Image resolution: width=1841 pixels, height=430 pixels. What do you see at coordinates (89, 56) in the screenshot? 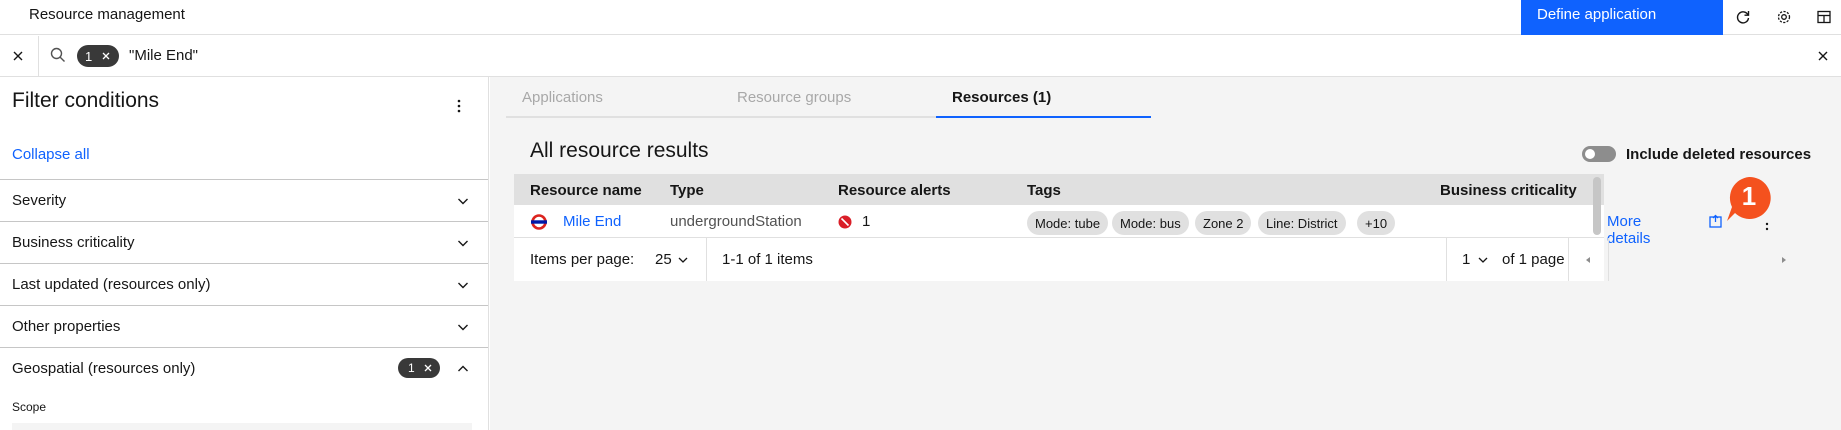
I see `filter-count: 1` at bounding box center [89, 56].